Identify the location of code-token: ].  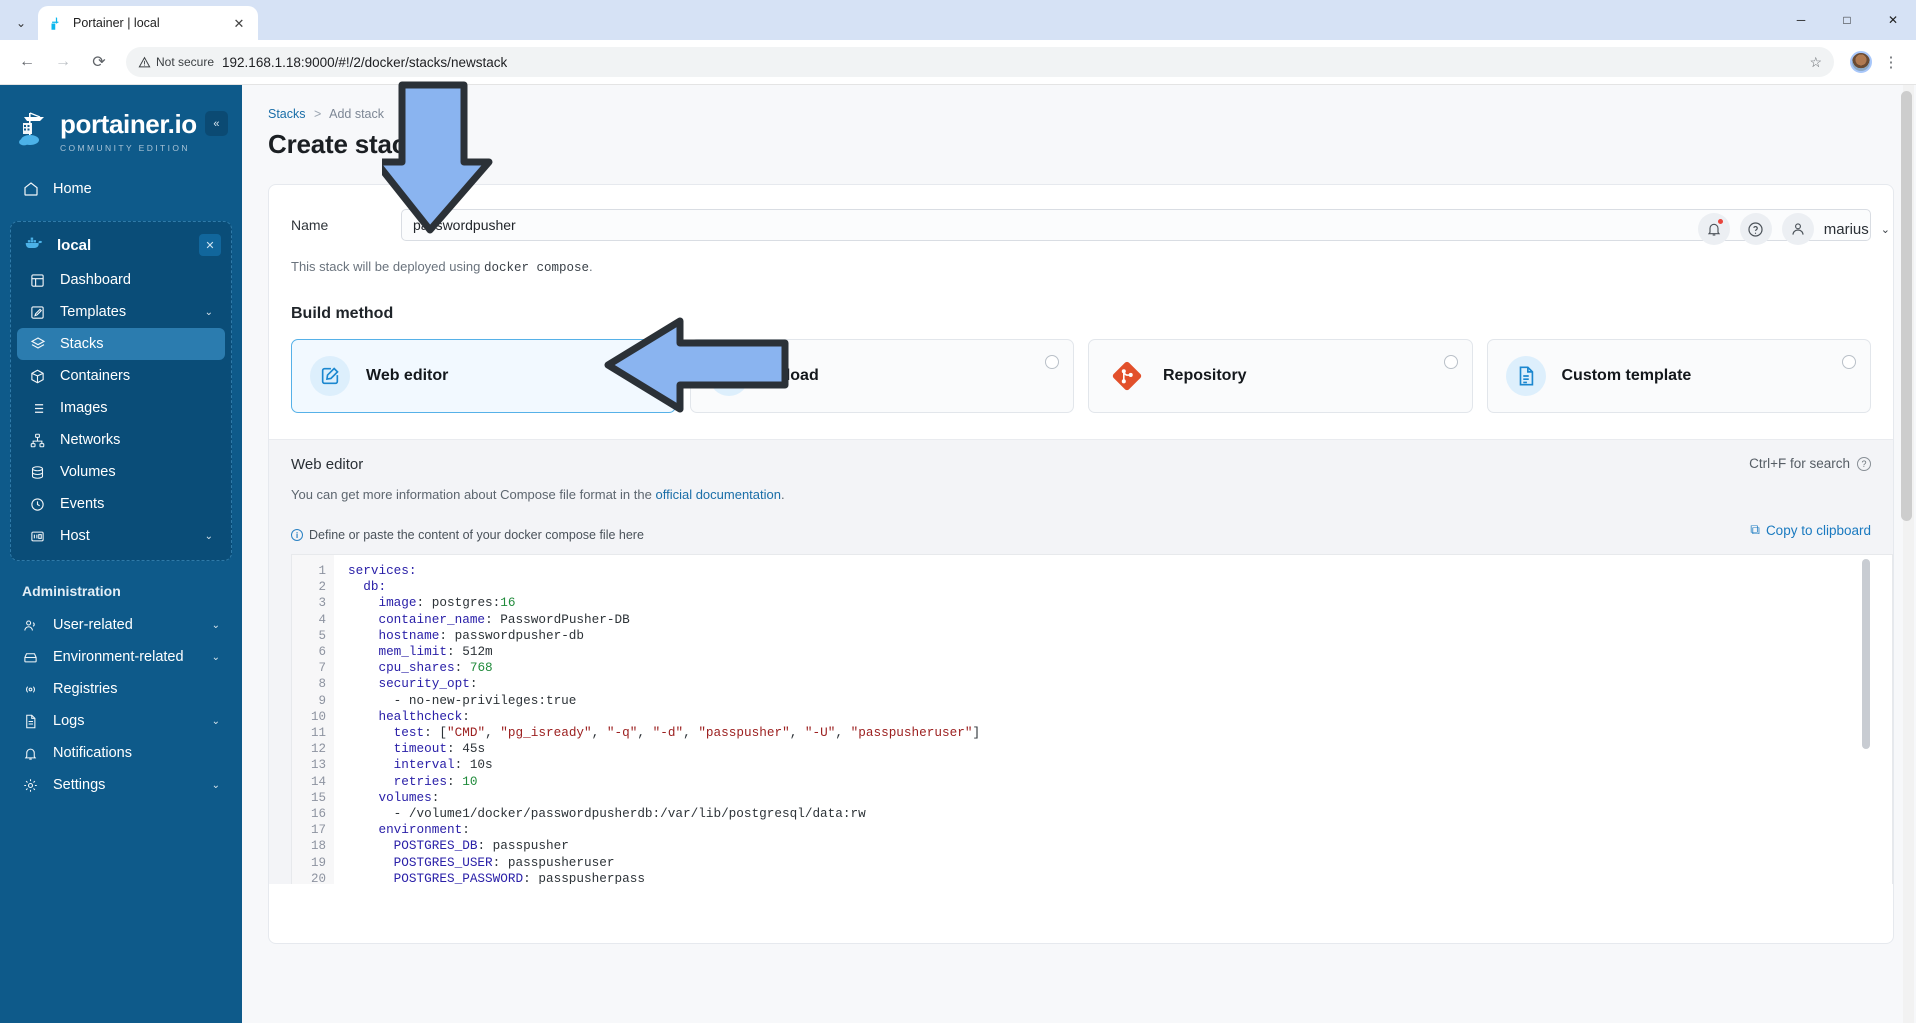
(976, 733).